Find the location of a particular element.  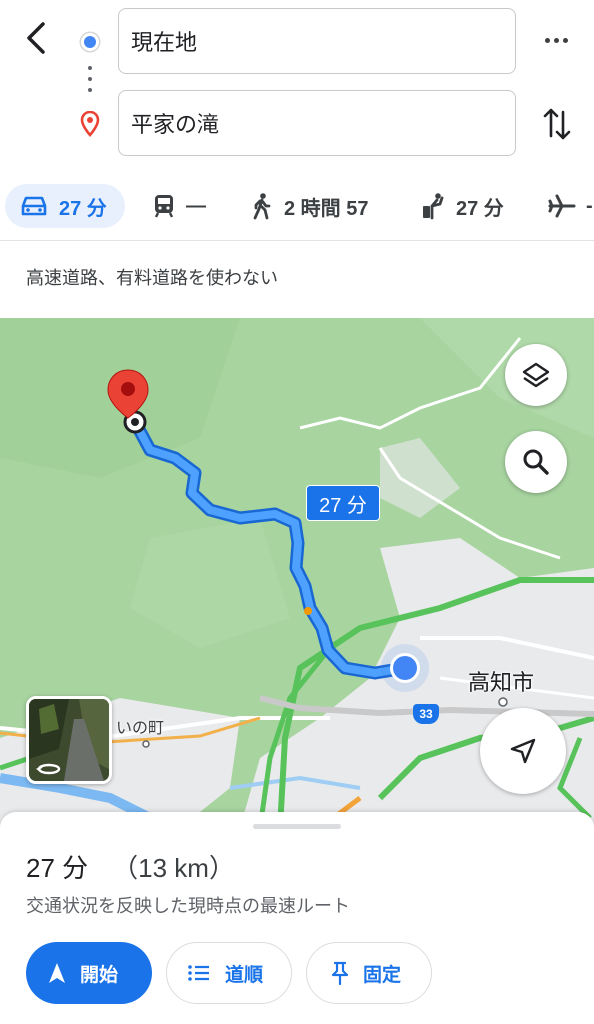

tab-car: 27 分 is located at coordinates (65, 206).